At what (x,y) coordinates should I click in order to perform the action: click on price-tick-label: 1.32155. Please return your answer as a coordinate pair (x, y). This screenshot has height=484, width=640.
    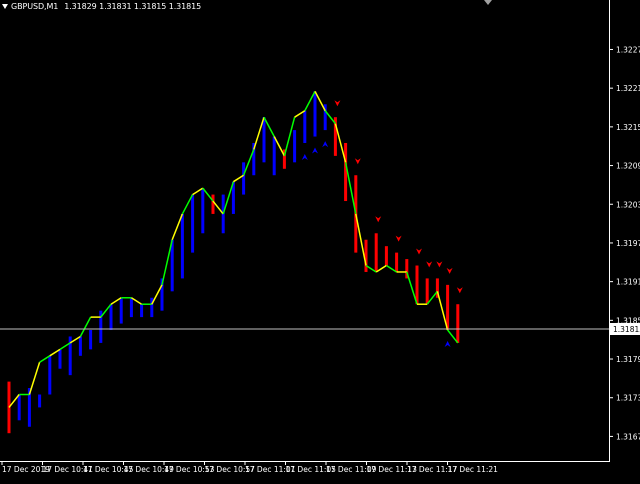
    Looking at the image, I should click on (628, 127).